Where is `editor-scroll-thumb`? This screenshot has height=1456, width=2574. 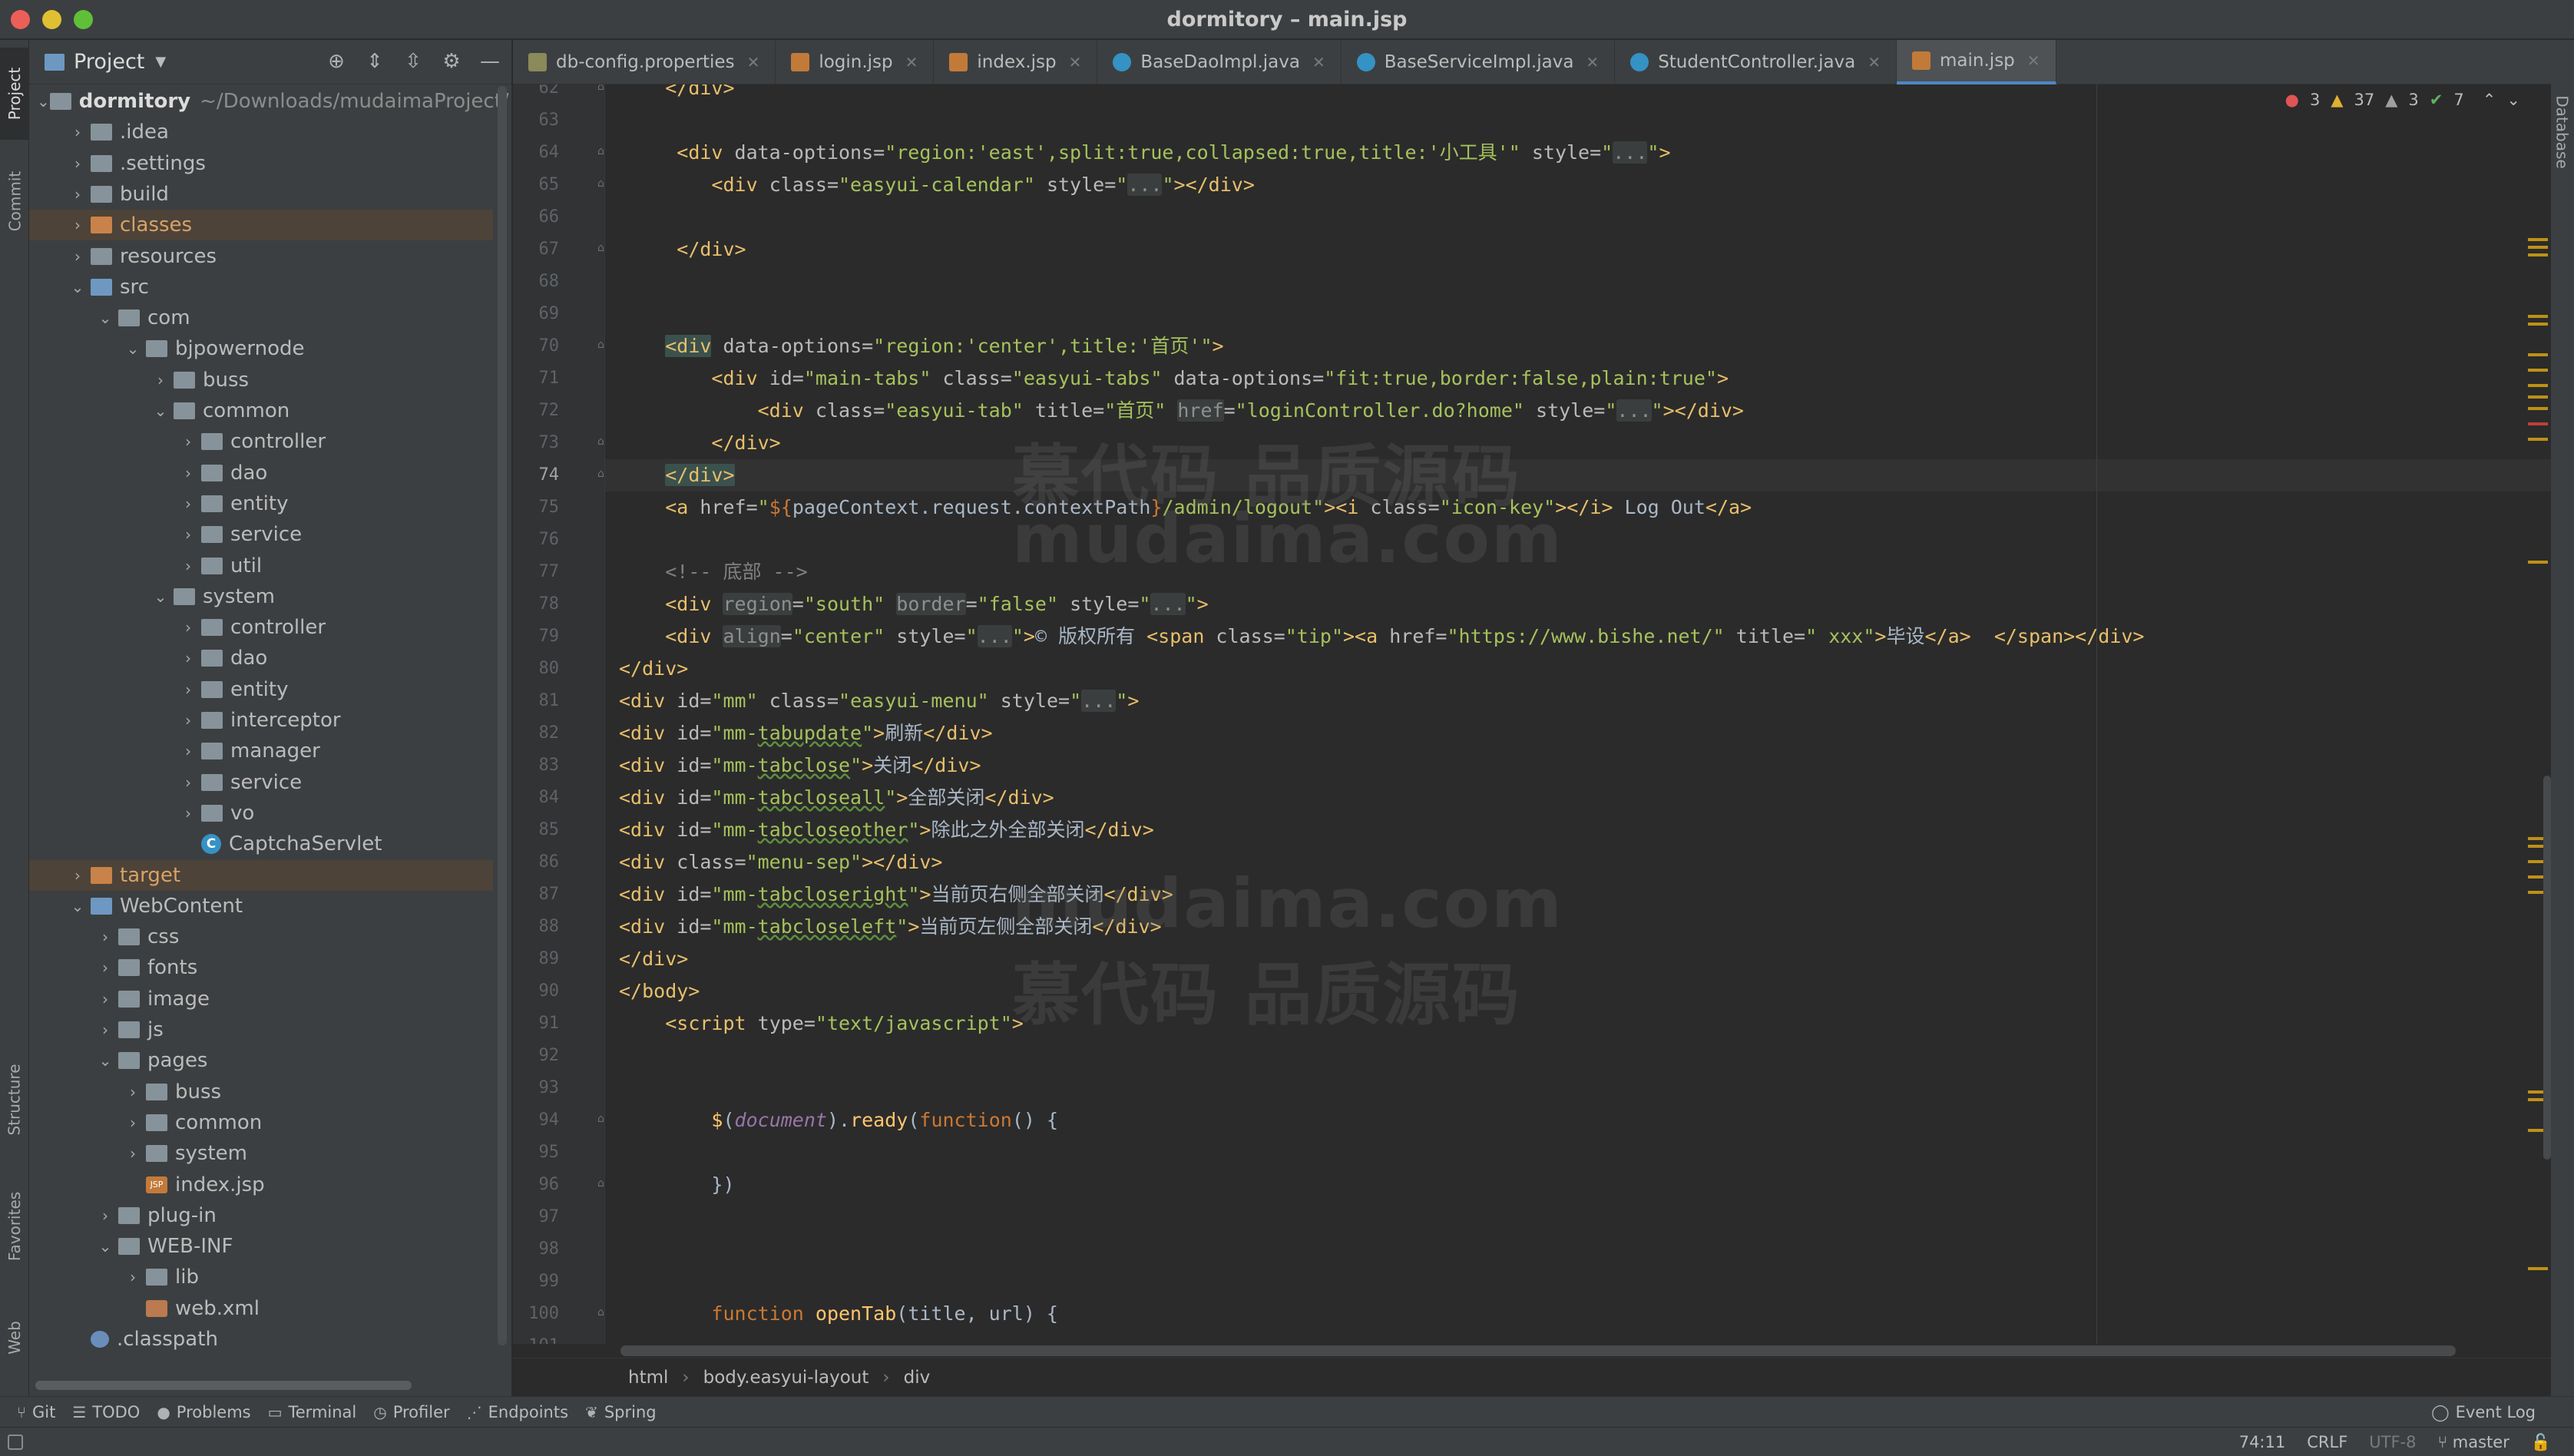 editor-scroll-thumb is located at coordinates (2547, 968).